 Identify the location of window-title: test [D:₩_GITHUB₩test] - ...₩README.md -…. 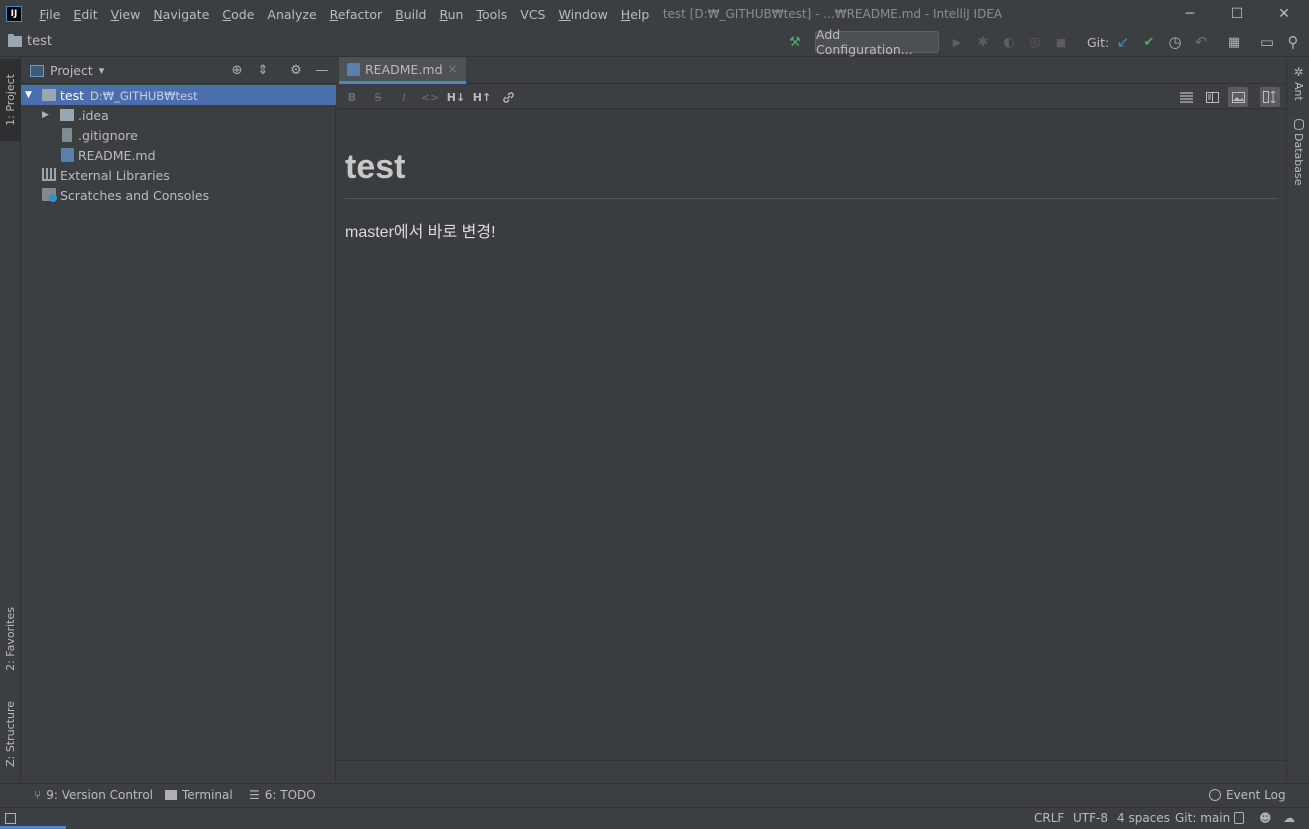
(832, 14).